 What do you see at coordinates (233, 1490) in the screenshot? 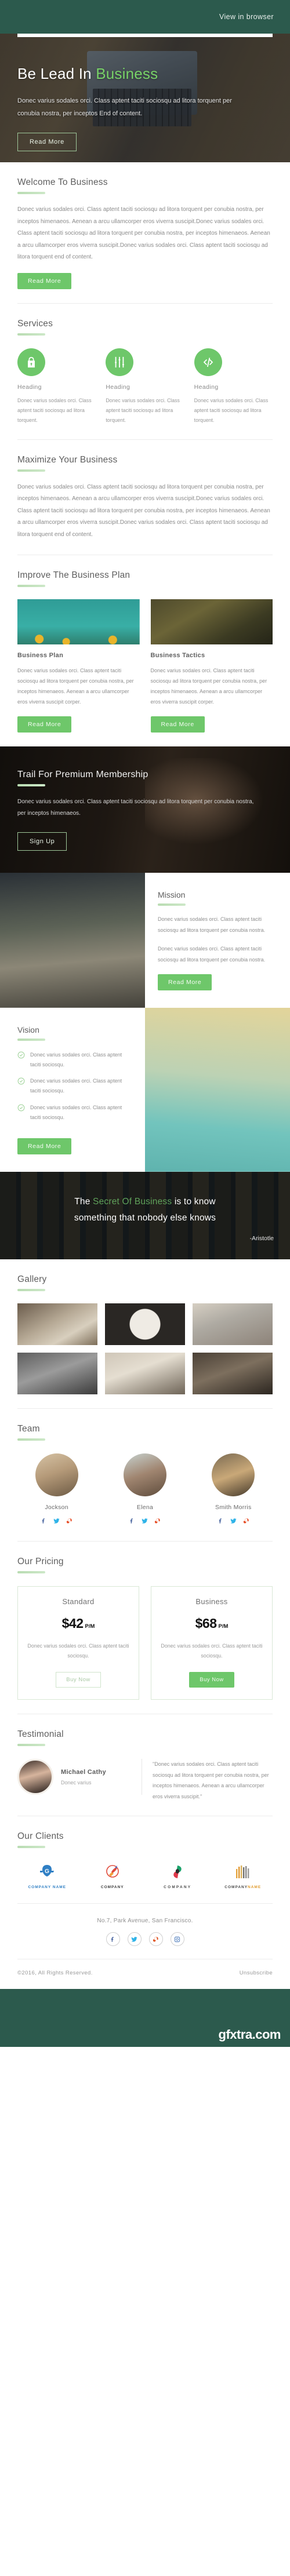
I see `team-member: Smith Morris` at bounding box center [233, 1490].